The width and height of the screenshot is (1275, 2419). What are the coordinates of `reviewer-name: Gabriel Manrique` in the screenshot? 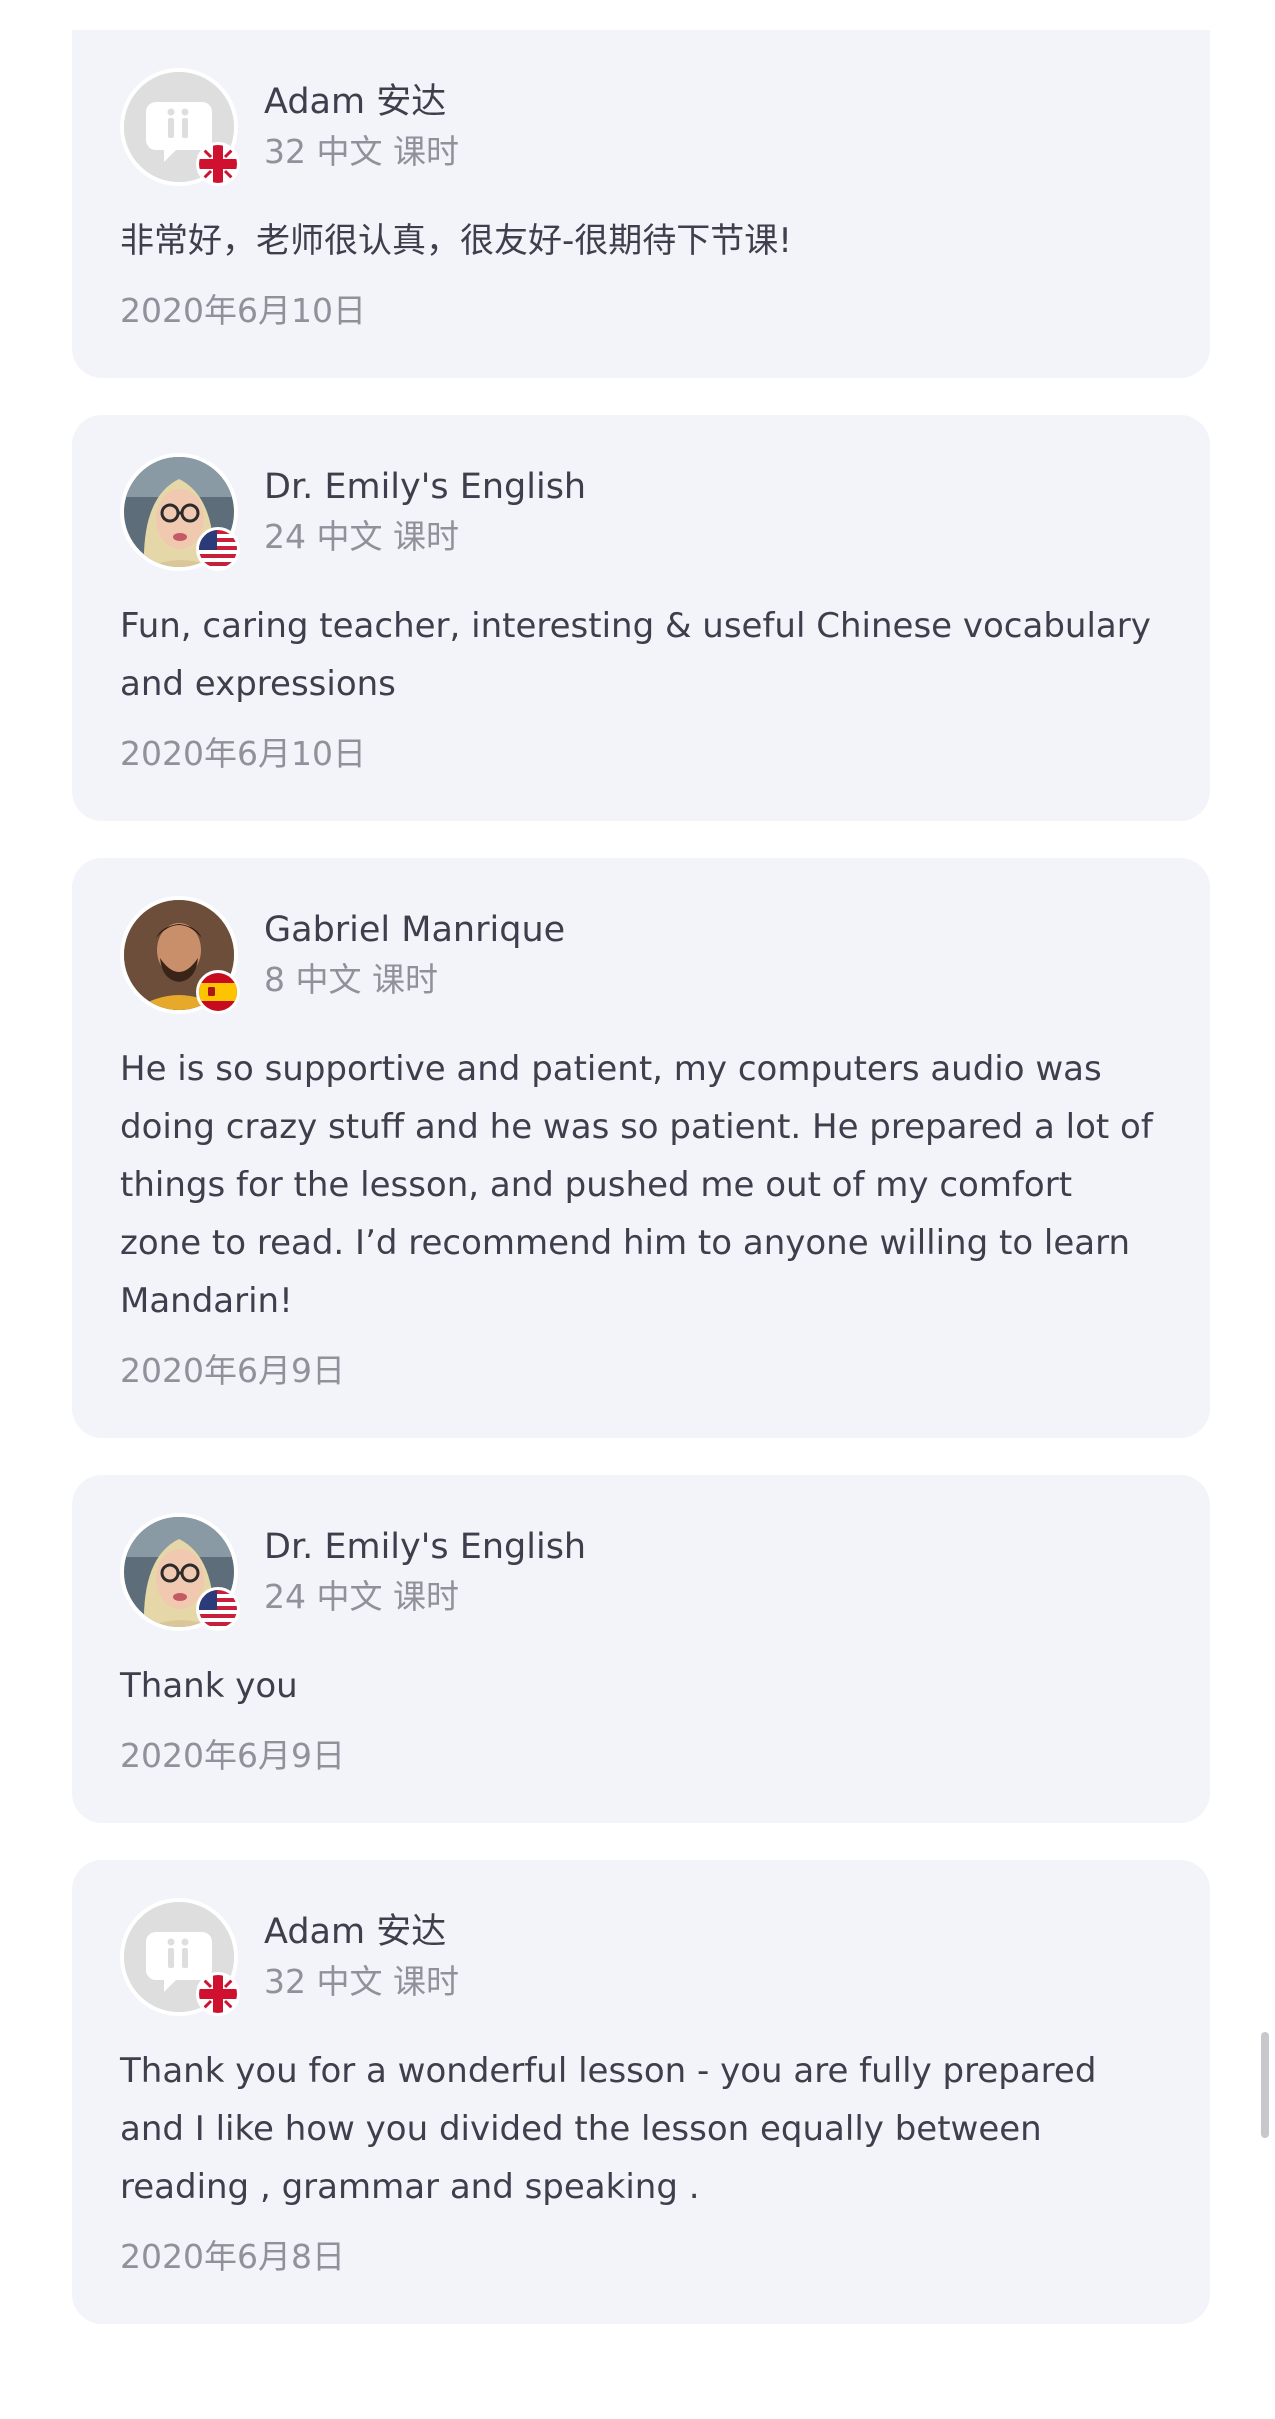 It's located at (414, 930).